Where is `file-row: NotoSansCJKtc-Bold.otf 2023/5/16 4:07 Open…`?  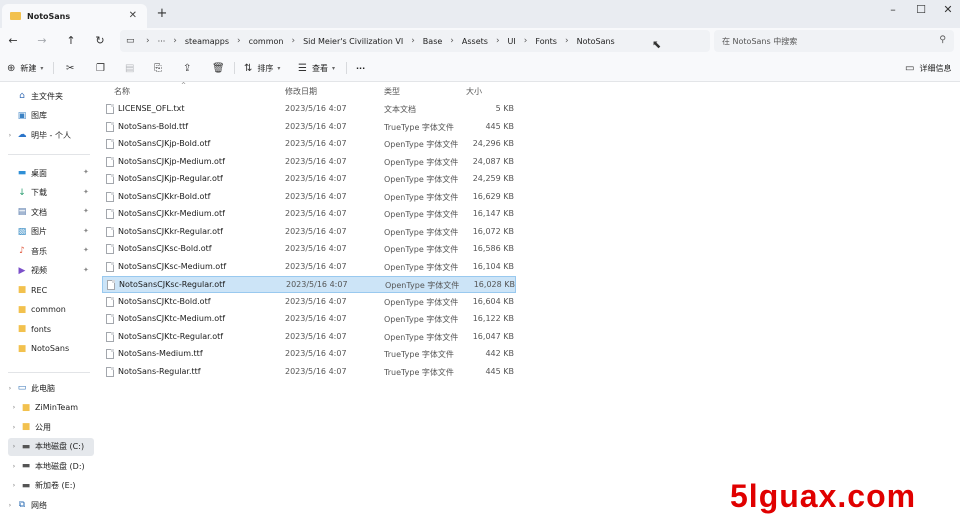 file-row: NotoSansCJKtc-Bold.otf 2023/5/16 4:07 Open… is located at coordinates (309, 302).